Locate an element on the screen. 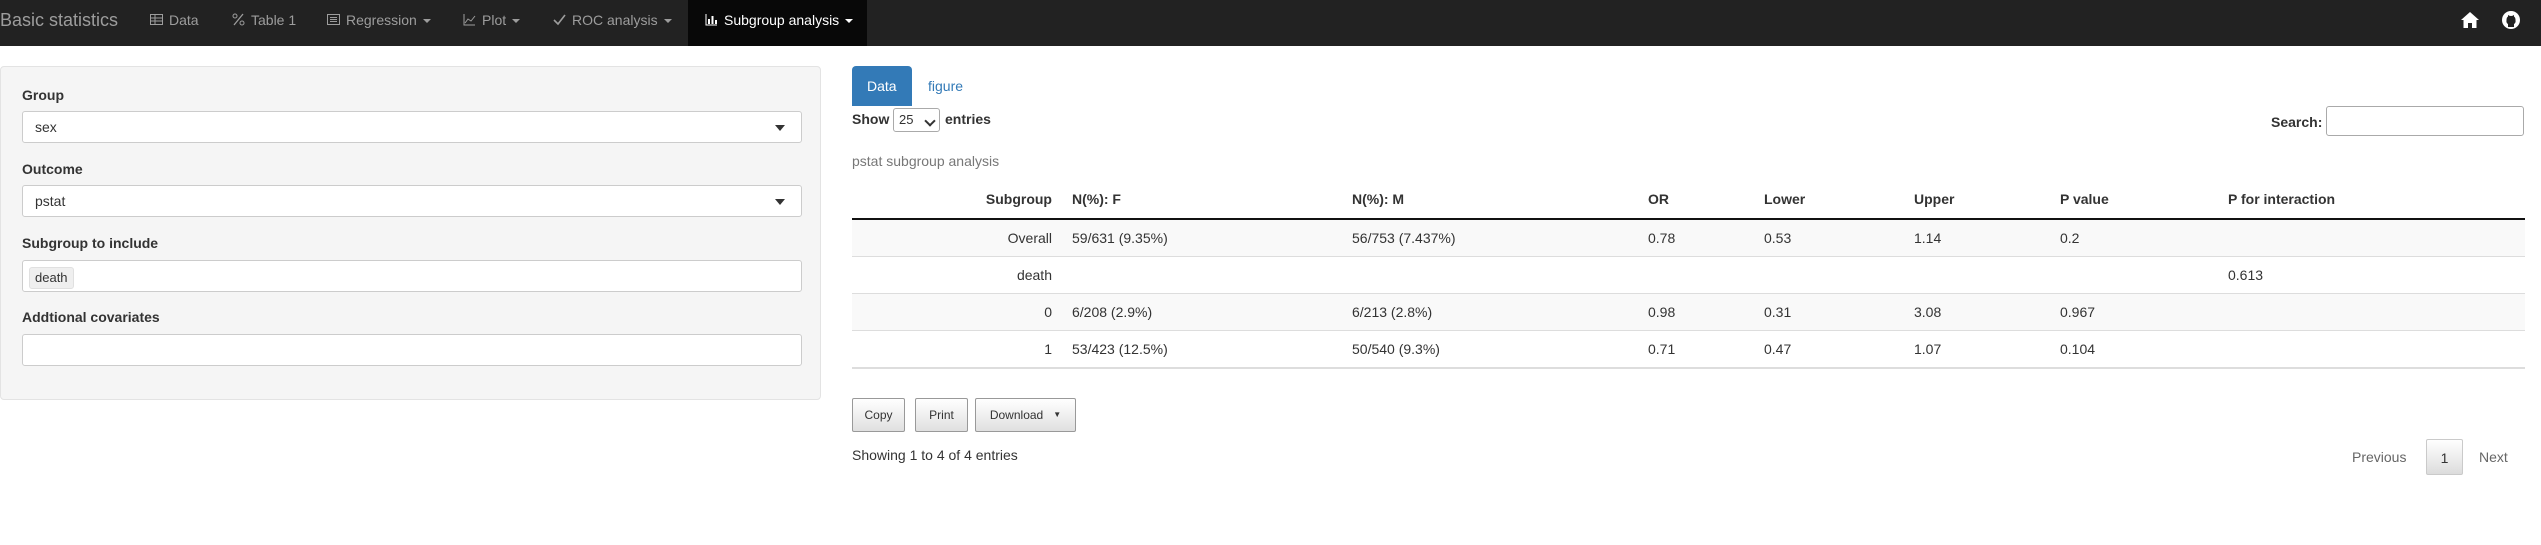  copy-button: Copy is located at coordinates (878, 415).